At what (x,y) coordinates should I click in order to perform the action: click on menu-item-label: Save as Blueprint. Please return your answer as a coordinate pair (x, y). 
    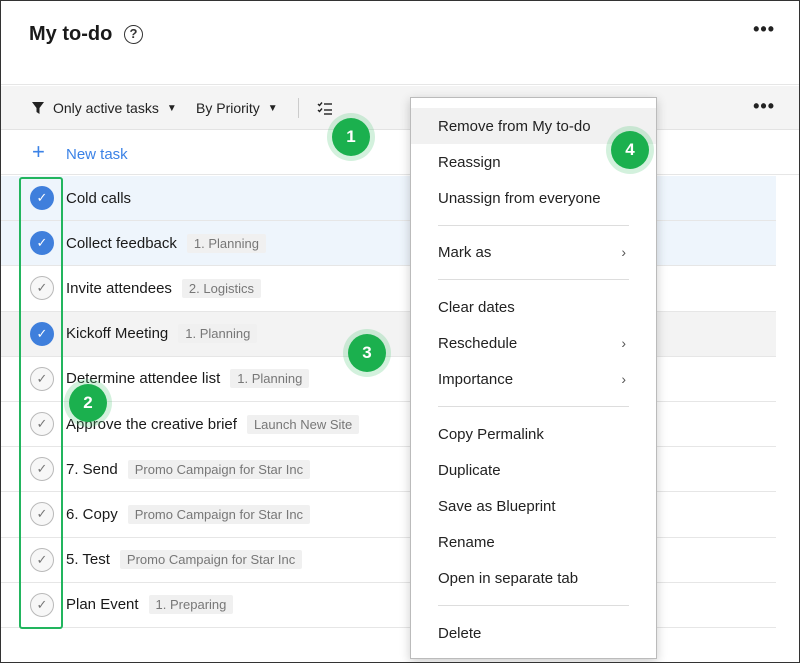
    Looking at the image, I should click on (497, 506).